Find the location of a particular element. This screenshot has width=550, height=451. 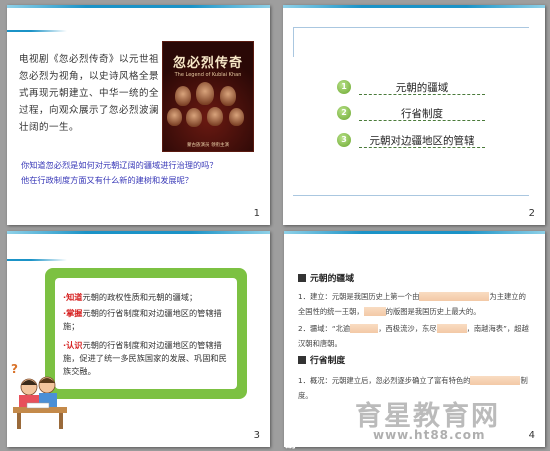

goal-lead: ·知道 is located at coordinates (73, 297).